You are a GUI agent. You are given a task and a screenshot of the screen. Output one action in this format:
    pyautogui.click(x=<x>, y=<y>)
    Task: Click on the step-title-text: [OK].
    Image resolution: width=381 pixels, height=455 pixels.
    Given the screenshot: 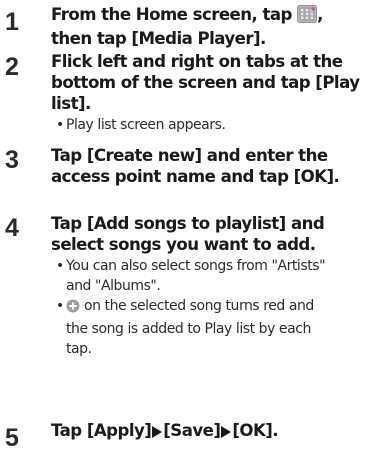 What is the action you would take?
    pyautogui.click(x=255, y=430)
    